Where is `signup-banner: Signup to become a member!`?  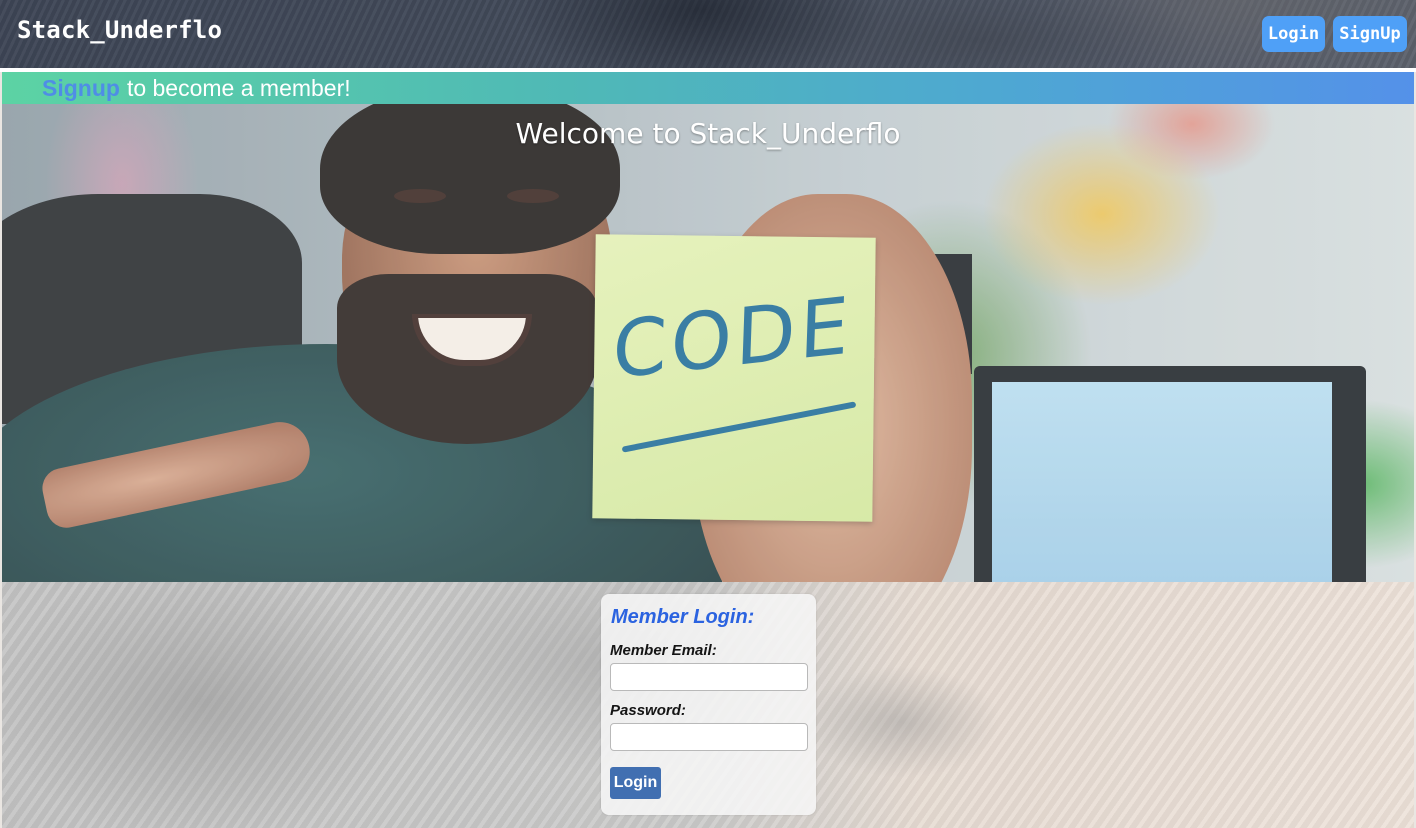
signup-banner: Signup to become a member! is located at coordinates (708, 88).